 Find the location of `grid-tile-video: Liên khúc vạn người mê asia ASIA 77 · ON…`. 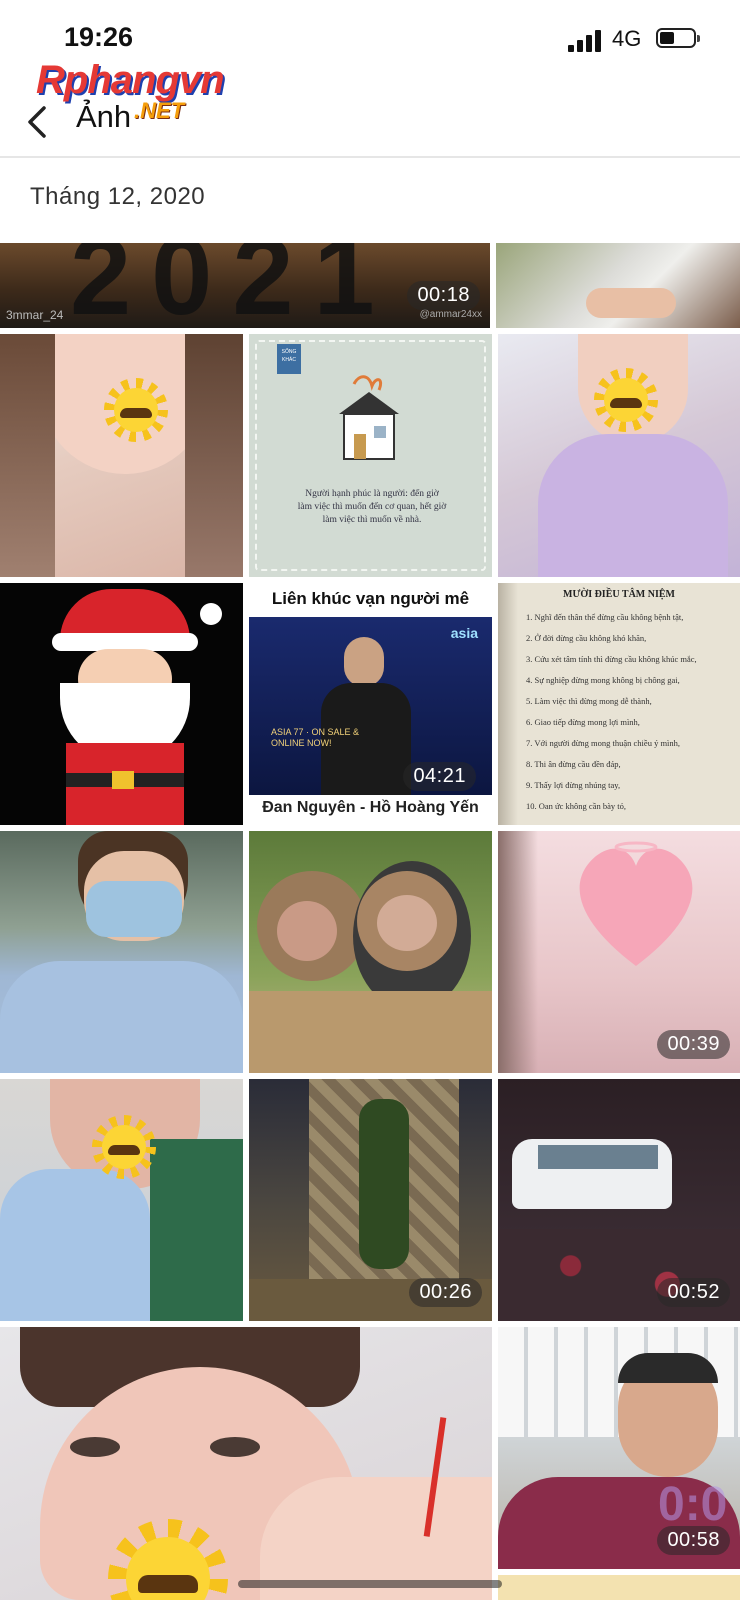

grid-tile-video: Liên khúc vạn người mê asia ASIA 77 · ON… is located at coordinates (370, 704).